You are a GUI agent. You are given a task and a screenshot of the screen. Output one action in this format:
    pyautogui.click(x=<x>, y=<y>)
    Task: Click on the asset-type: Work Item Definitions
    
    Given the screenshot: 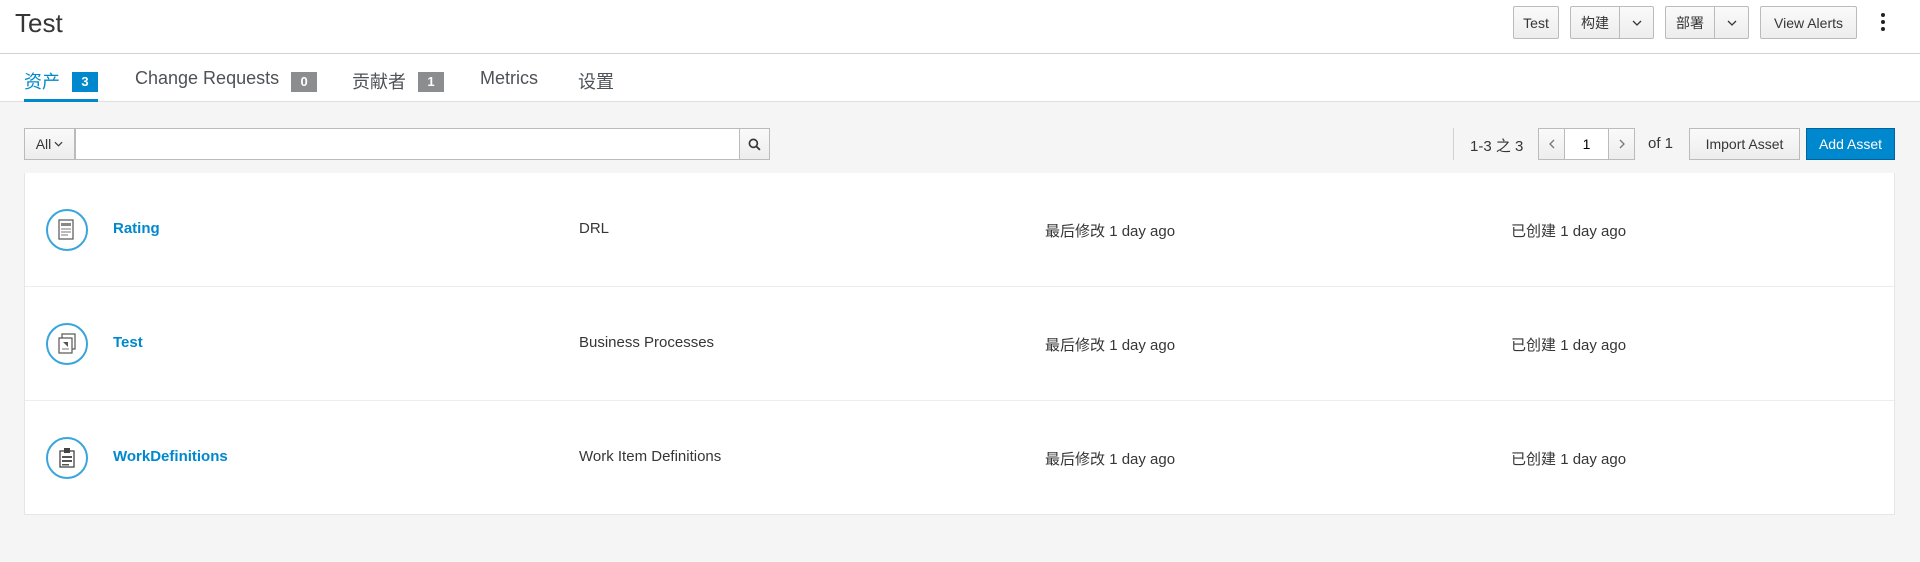 What is the action you would take?
    pyautogui.click(x=650, y=456)
    